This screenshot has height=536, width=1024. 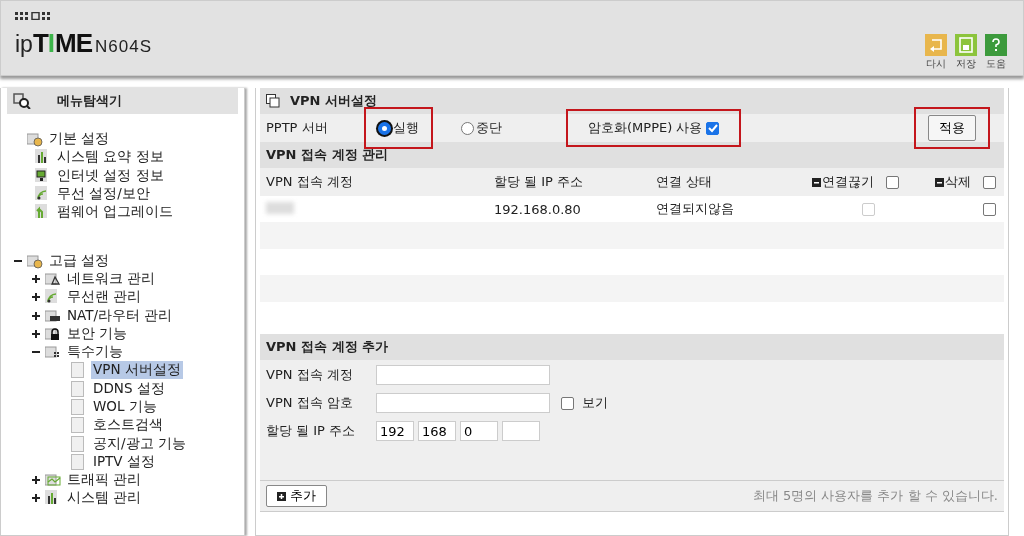 I want to click on brand-logo: ipTIME N604S, so click(x=83, y=43).